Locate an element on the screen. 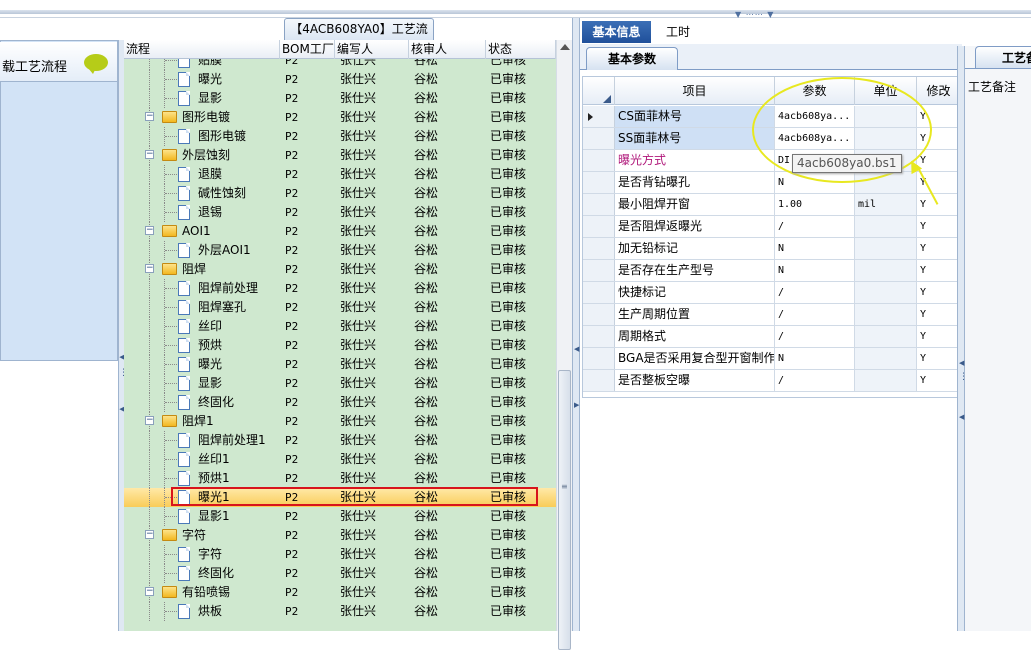 The height and width of the screenshot is (650, 1031). tree-folder-row: − 有铅喷锡 P2 张仕兴 谷松 已审核 is located at coordinates (340, 592).